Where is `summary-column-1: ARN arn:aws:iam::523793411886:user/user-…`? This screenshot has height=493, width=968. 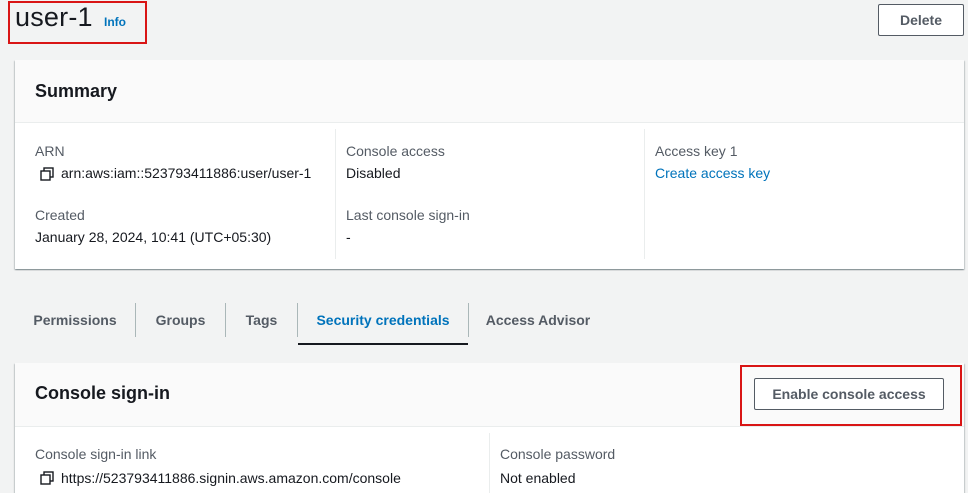
summary-column-1: ARN arn:aws:iam::523793411886:user/user-… is located at coordinates (175, 196).